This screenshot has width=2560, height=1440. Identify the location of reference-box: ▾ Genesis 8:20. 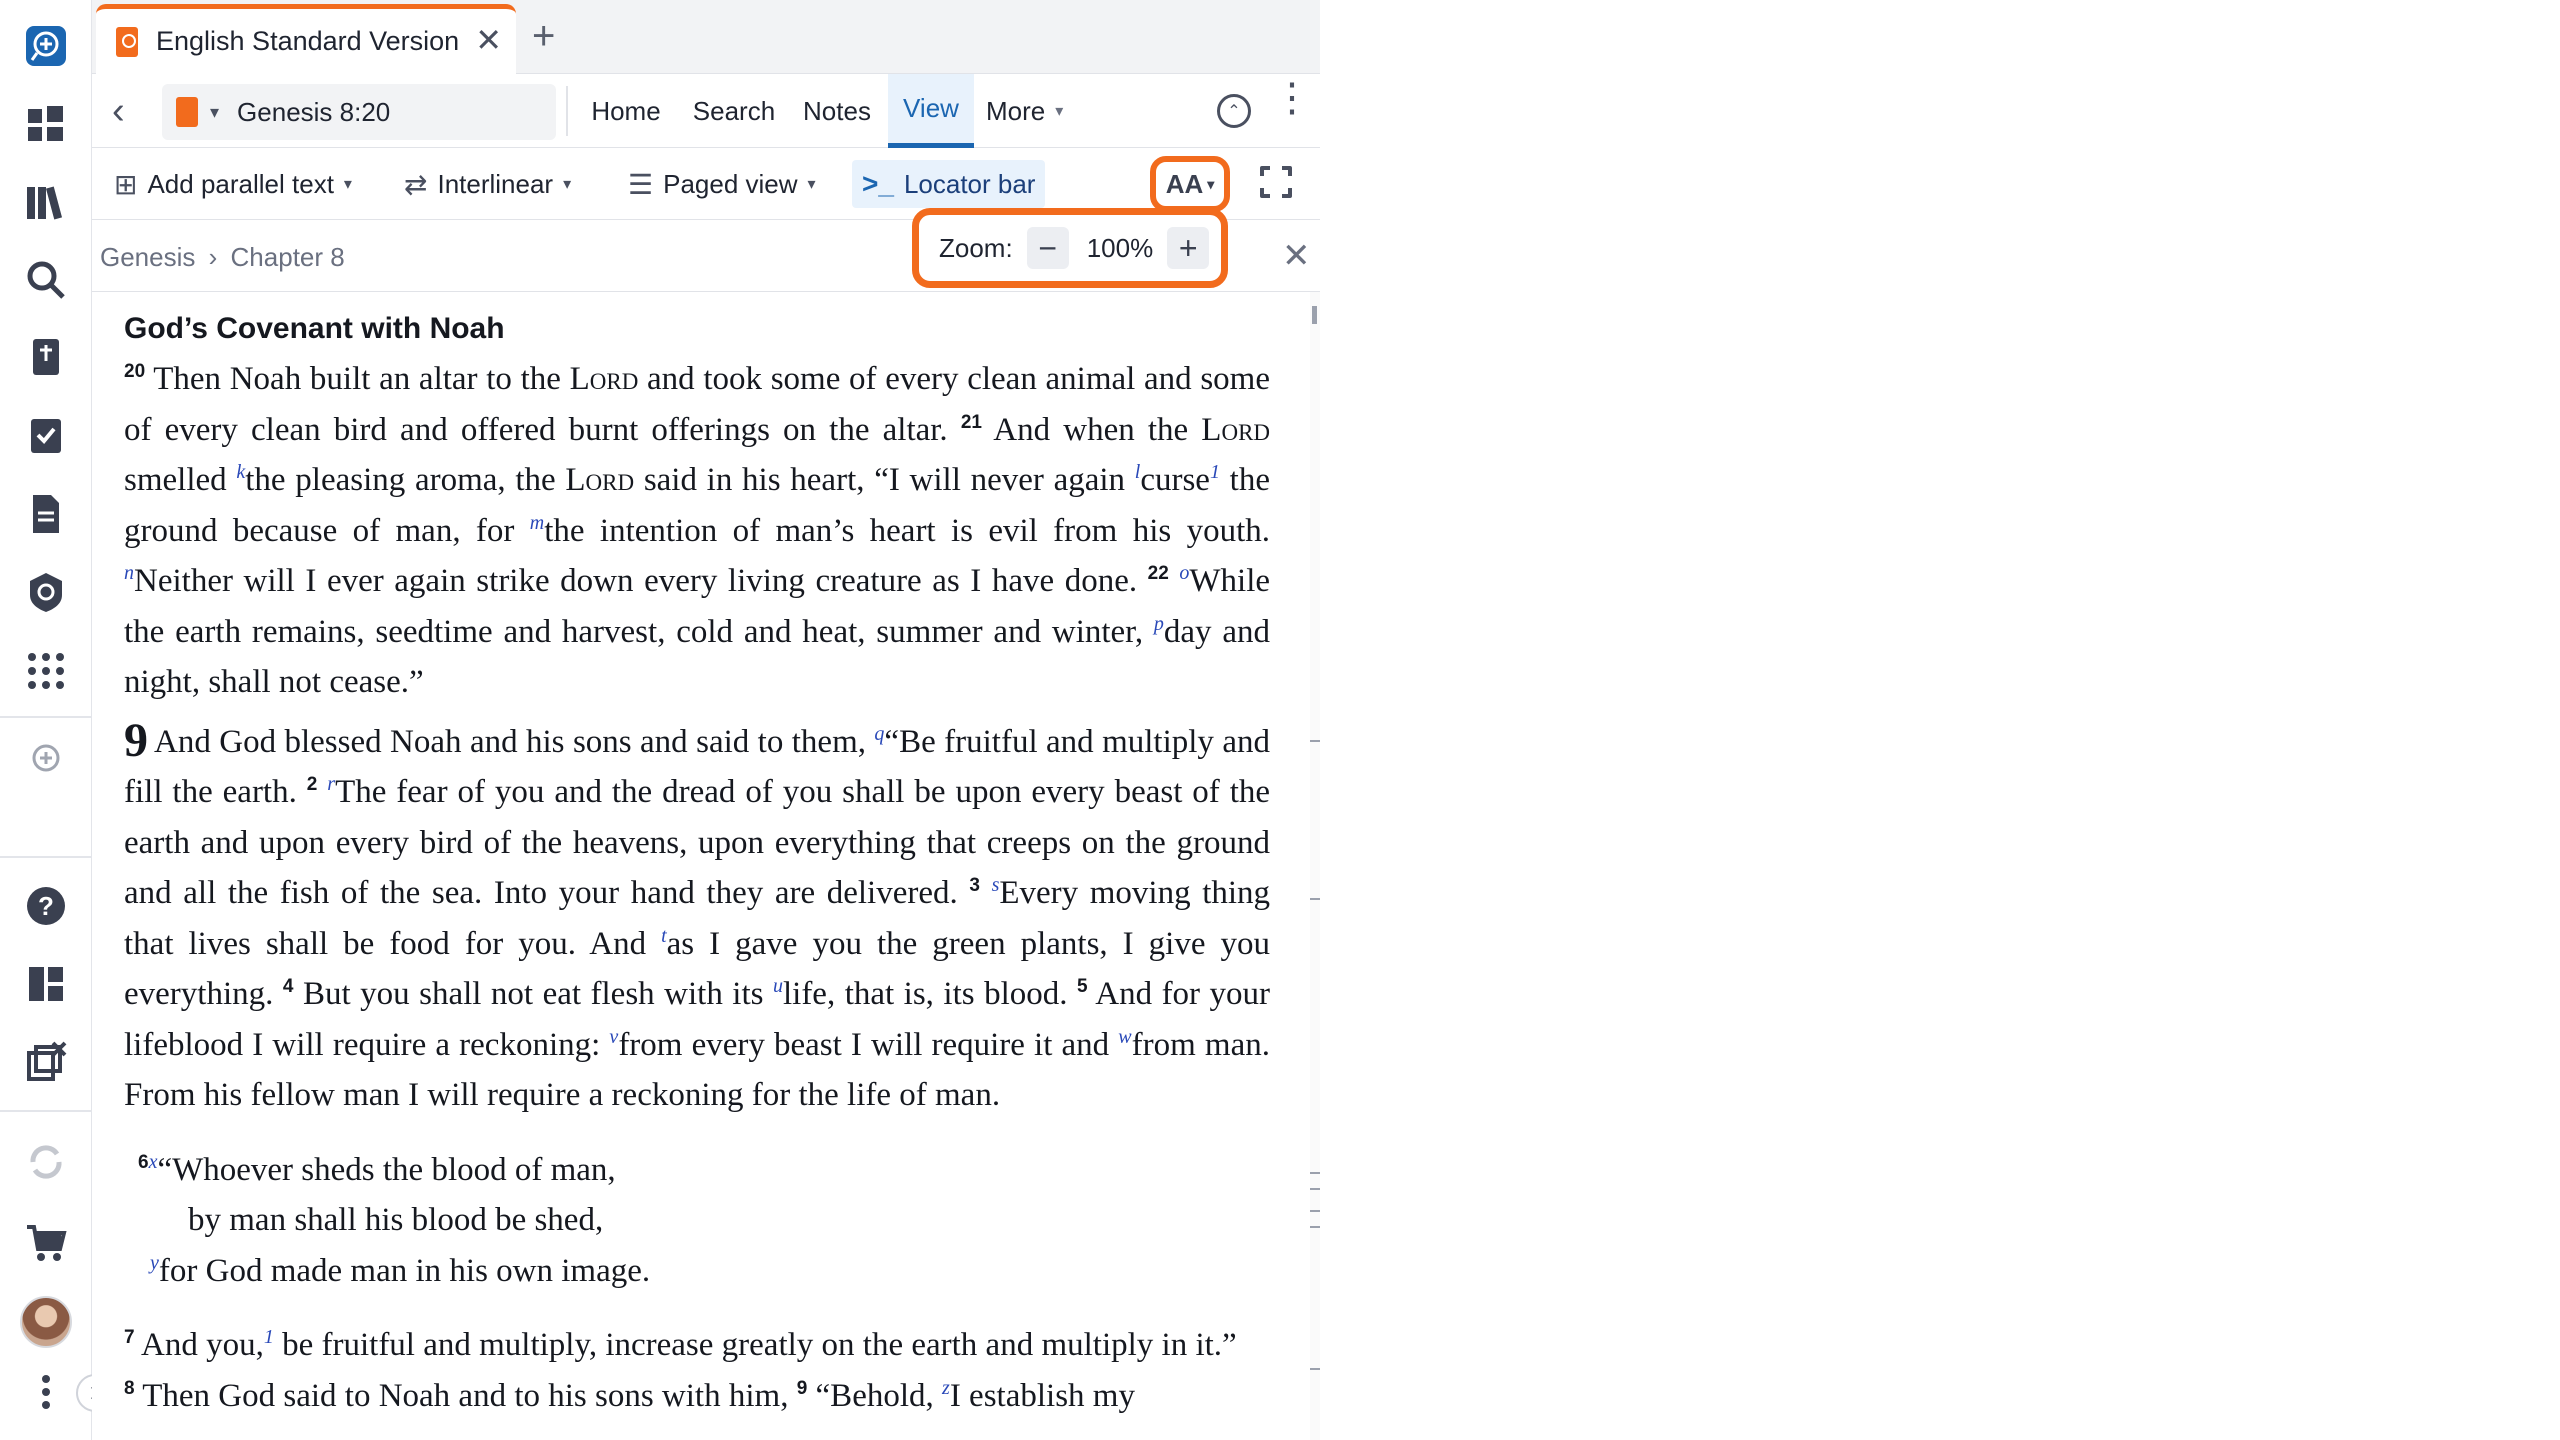
(359, 112).